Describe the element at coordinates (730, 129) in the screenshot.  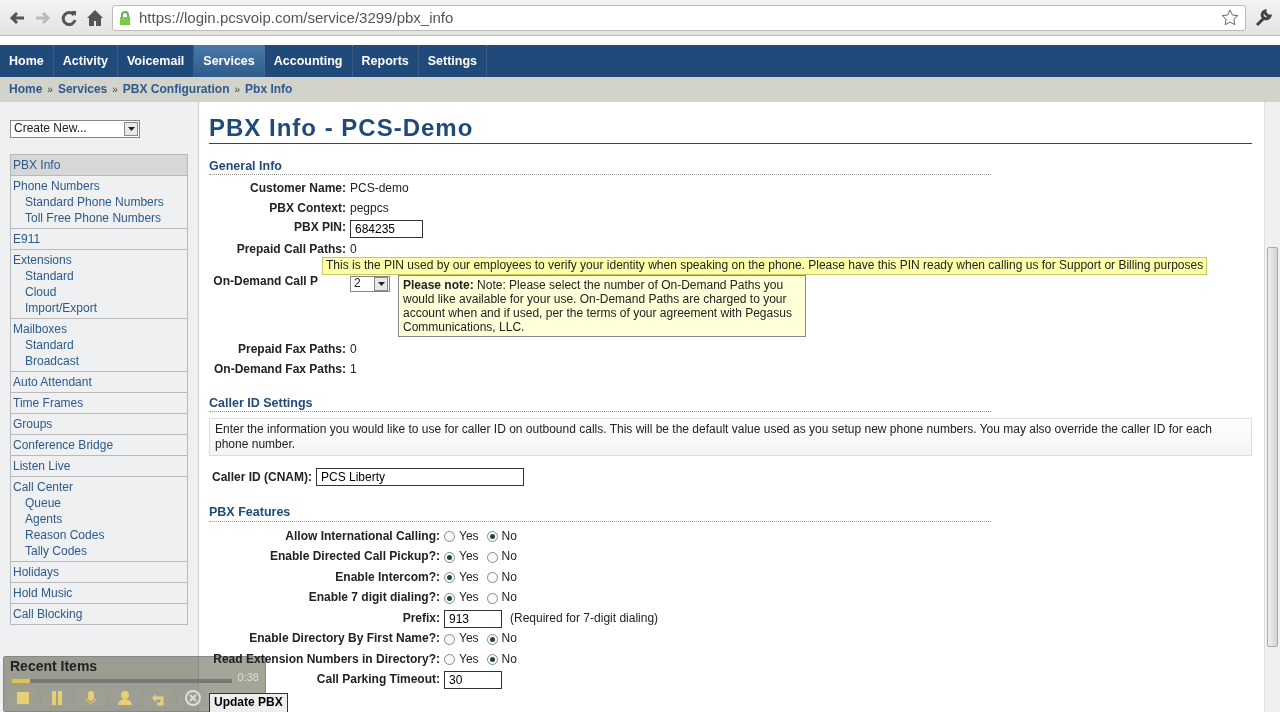
I see `page-title: PBX Info - PCS-Demo` at that location.